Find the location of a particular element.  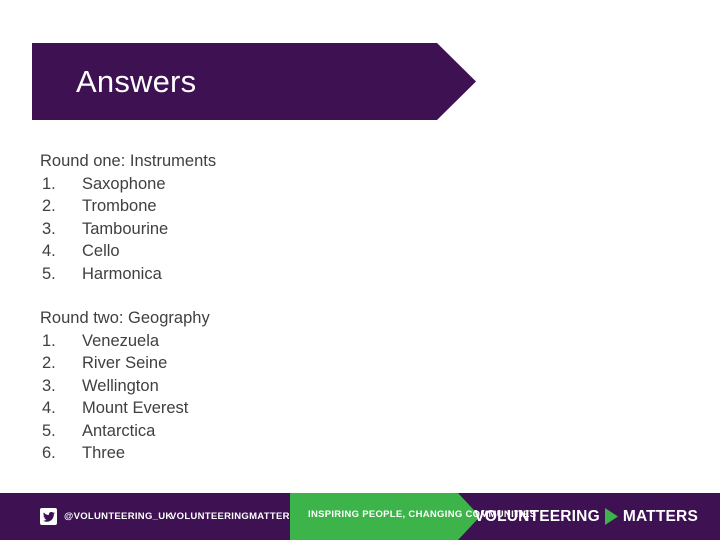

list-item: 2. Trombone is located at coordinates (280, 206).